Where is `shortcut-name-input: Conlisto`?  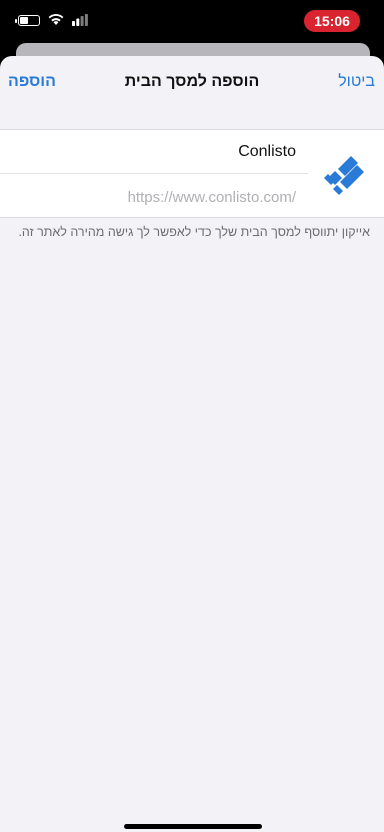 shortcut-name-input: Conlisto is located at coordinates (267, 152).